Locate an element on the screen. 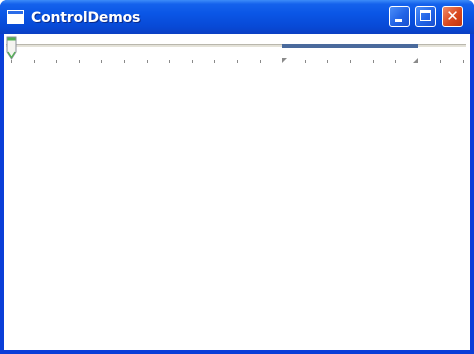 The width and height of the screenshot is (474, 354). minimize-icon is located at coordinates (398, 20).